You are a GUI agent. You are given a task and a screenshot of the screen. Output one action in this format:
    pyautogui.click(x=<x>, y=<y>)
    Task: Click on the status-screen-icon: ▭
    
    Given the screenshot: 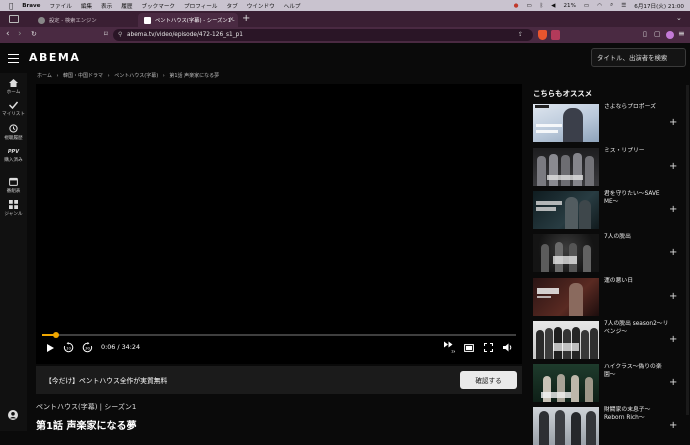 What is the action you would take?
    pyautogui.click(x=529, y=6)
    